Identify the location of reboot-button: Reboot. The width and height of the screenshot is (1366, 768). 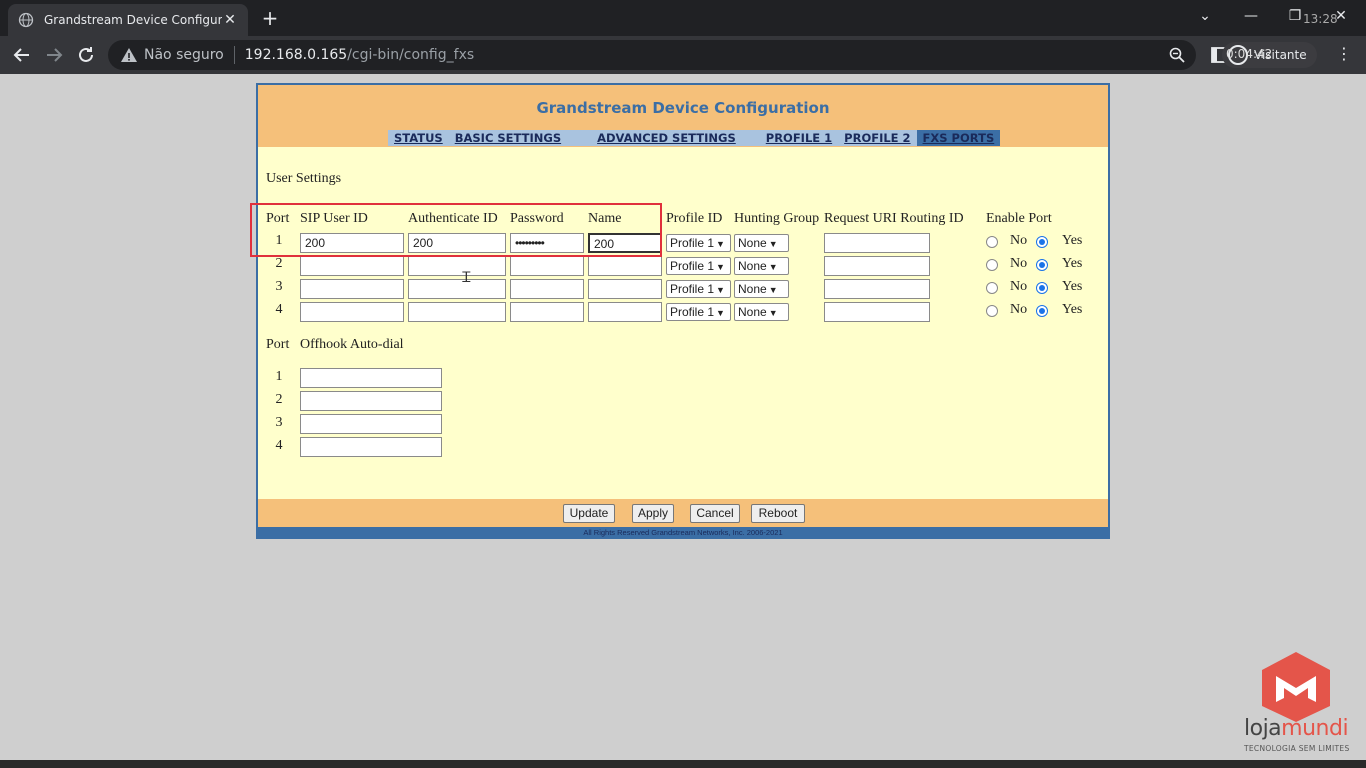
(778, 513).